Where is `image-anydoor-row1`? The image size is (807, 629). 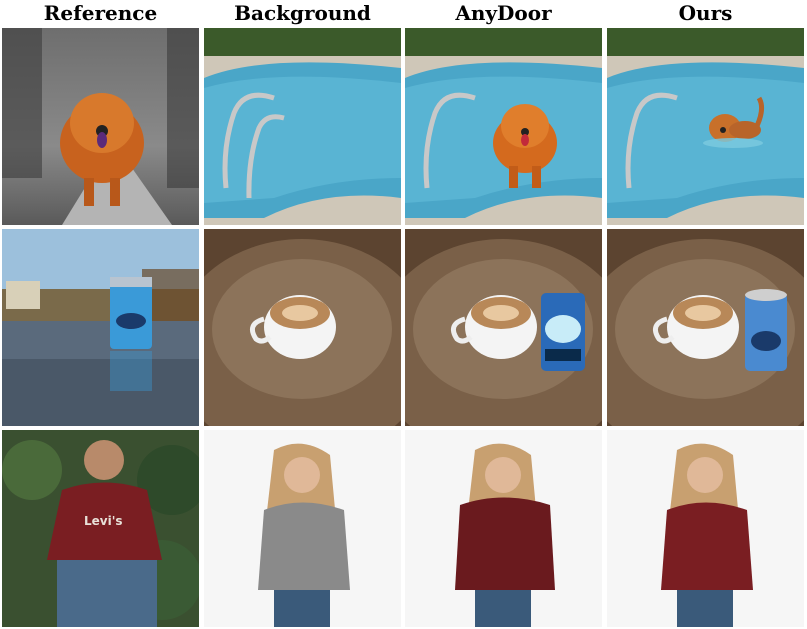
image-anydoor-row1 is located at coordinates (503, 126).